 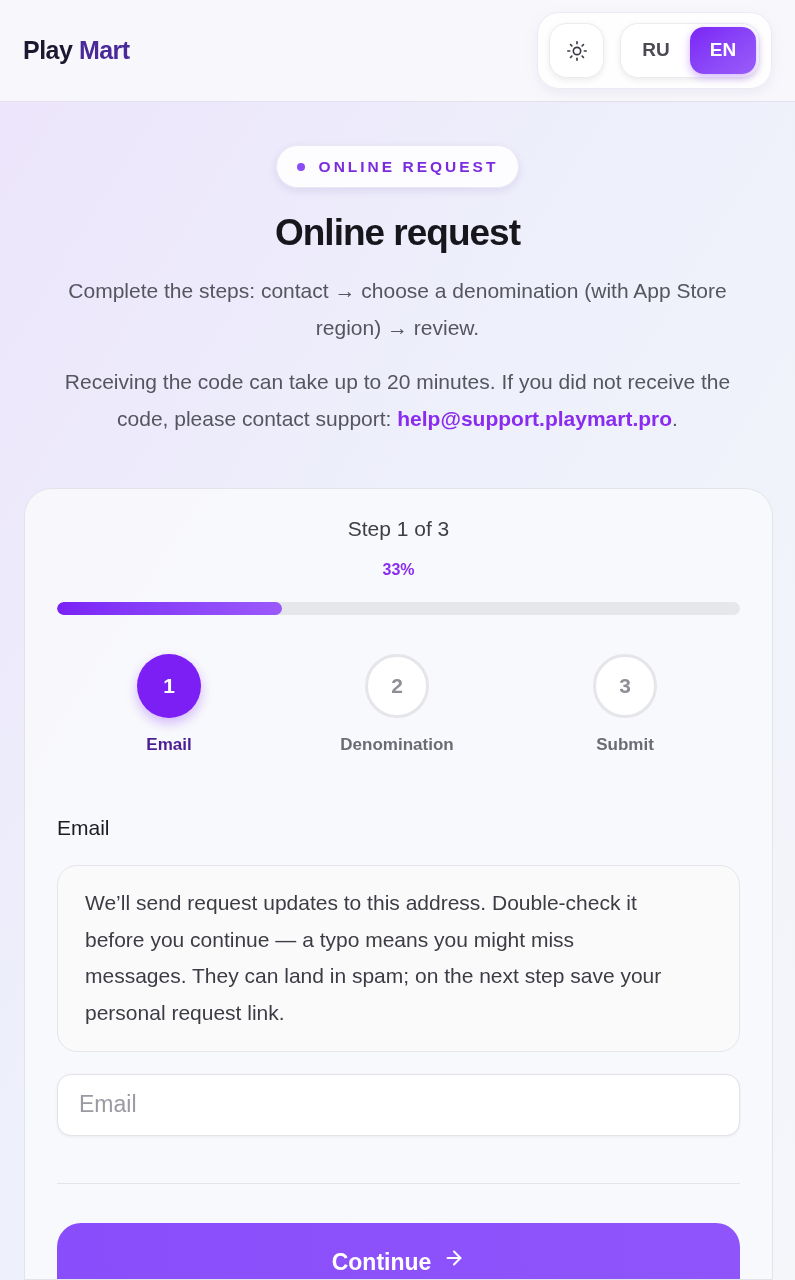 What do you see at coordinates (535, 418) in the screenshot?
I see `support-email-link: help@support.playmart.pro` at bounding box center [535, 418].